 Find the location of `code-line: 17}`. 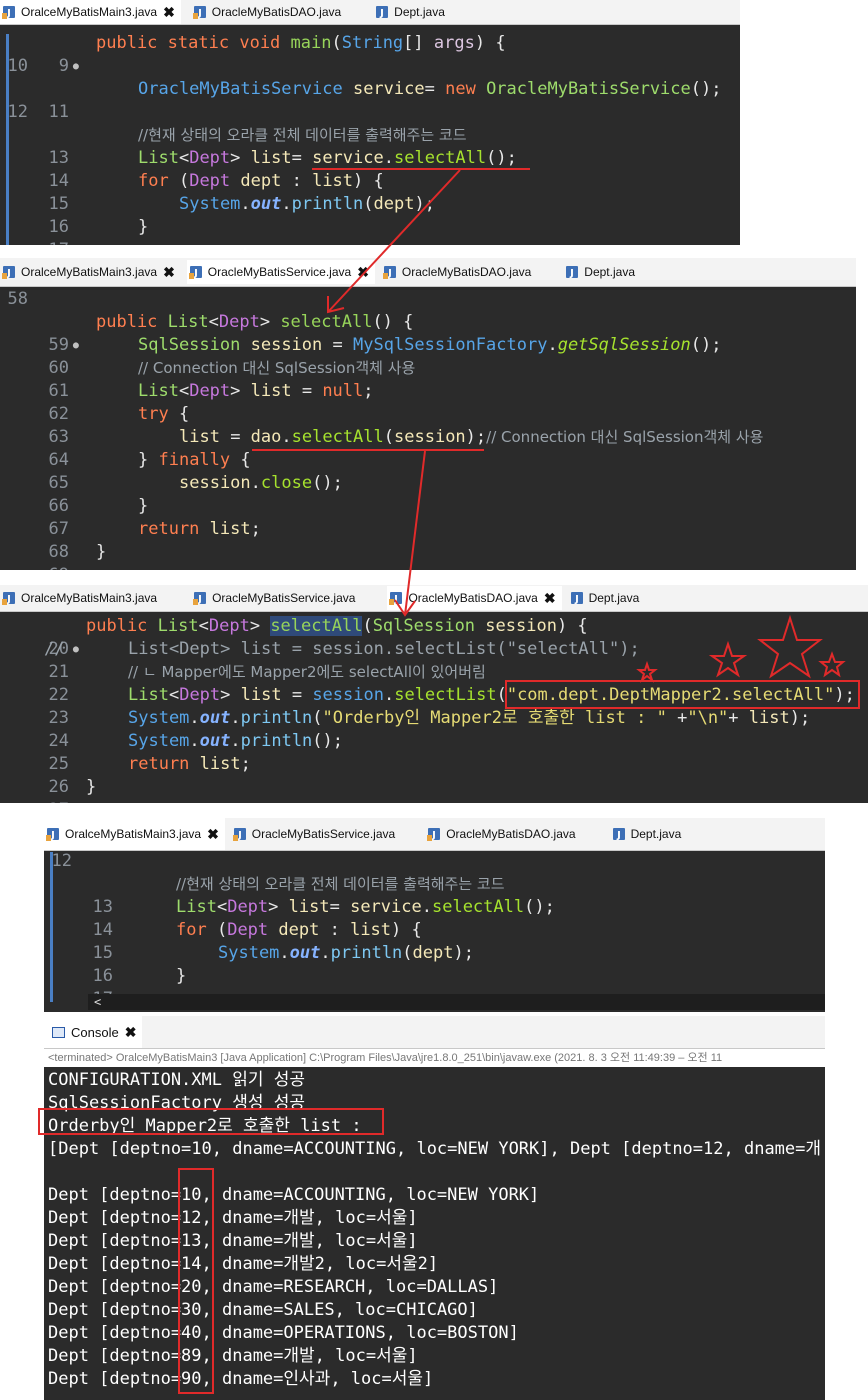

code-line: 17} is located at coordinates (98, 231).